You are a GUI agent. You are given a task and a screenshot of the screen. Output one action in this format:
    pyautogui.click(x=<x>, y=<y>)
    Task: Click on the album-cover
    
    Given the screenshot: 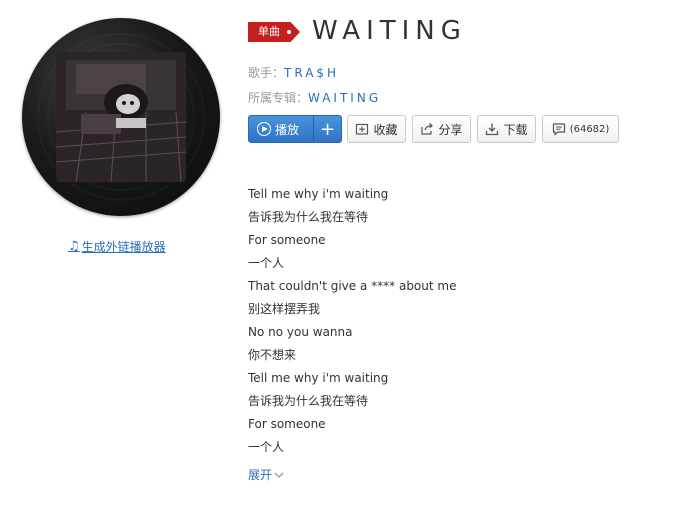 What is the action you would take?
    pyautogui.click(x=121, y=117)
    